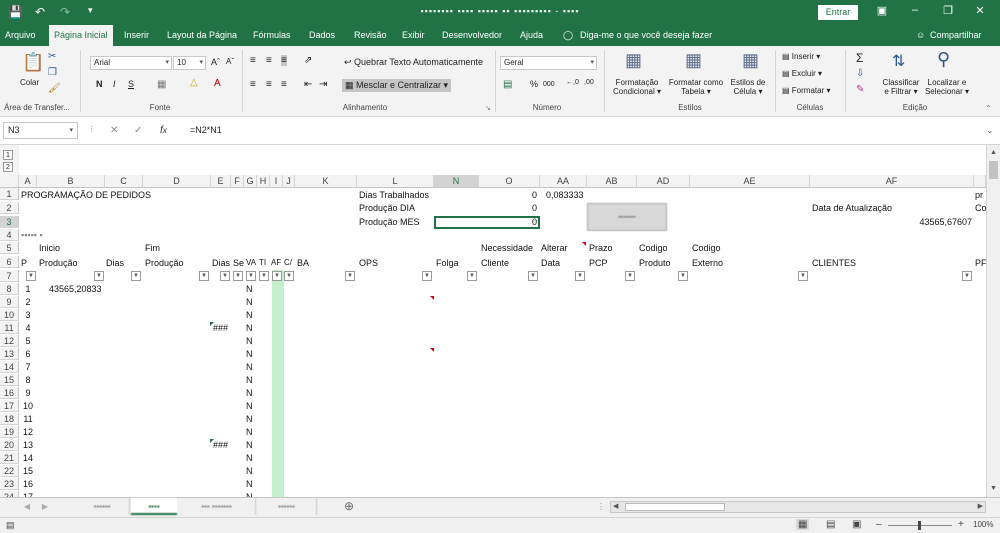 The height and width of the screenshot is (533, 1000). Describe the element at coordinates (114, 130) in the screenshot. I see `cancel-entry-icon: ✕` at that location.